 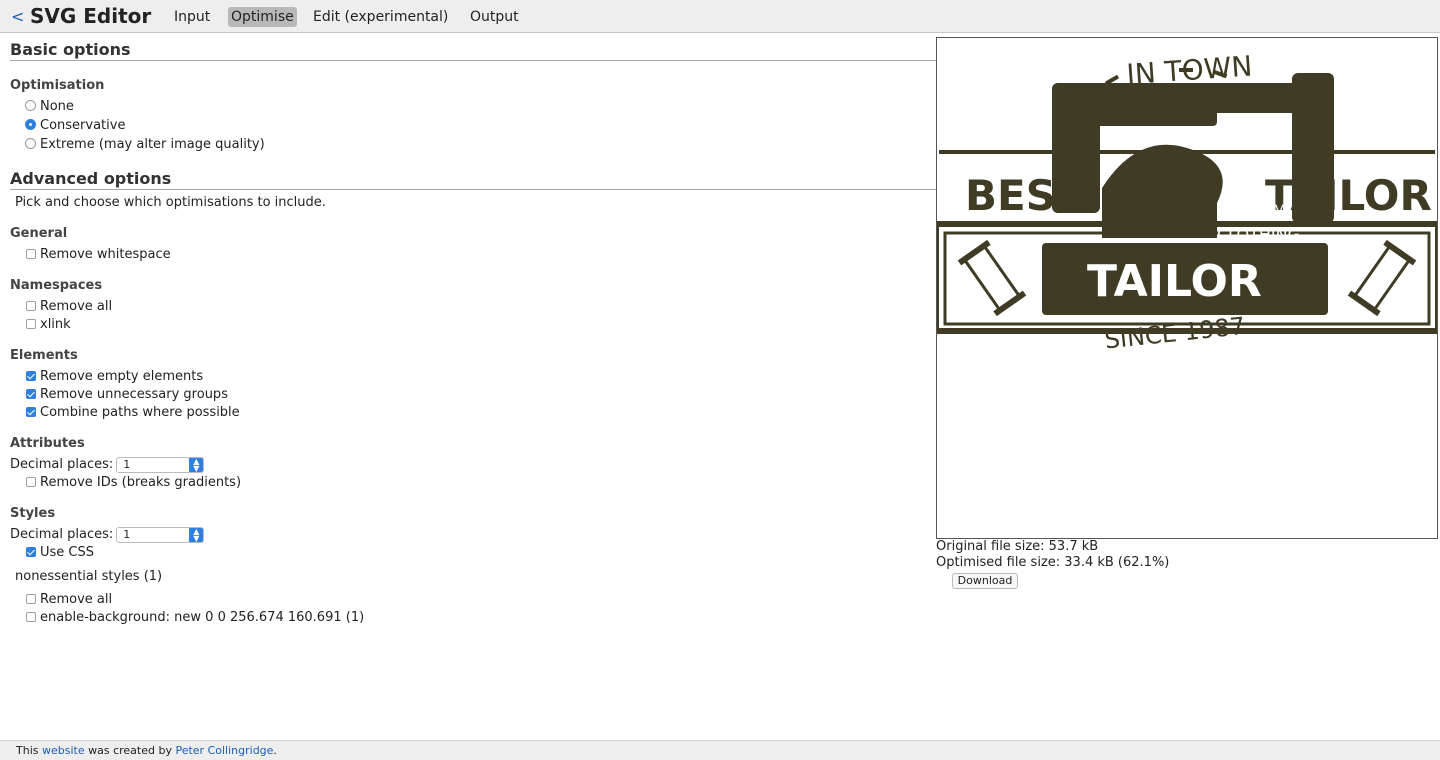 I want to click on checkbox-remove-ids: Remove IDs (breaks gradients), so click(x=133, y=483).